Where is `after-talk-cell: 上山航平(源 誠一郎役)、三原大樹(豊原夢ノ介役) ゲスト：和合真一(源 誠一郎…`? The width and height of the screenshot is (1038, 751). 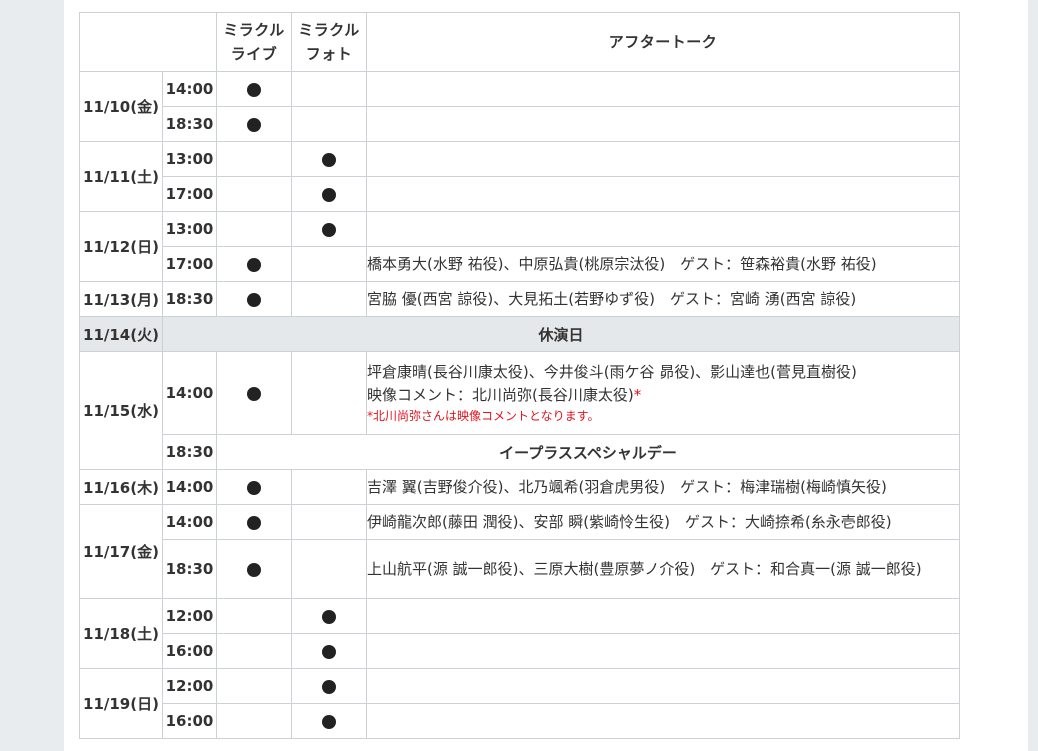
after-talk-cell: 上山航平(源 誠一郎役)、三原大樹(豊原夢ノ介役) ゲスト：和合真一(源 誠一郎… is located at coordinates (663, 569).